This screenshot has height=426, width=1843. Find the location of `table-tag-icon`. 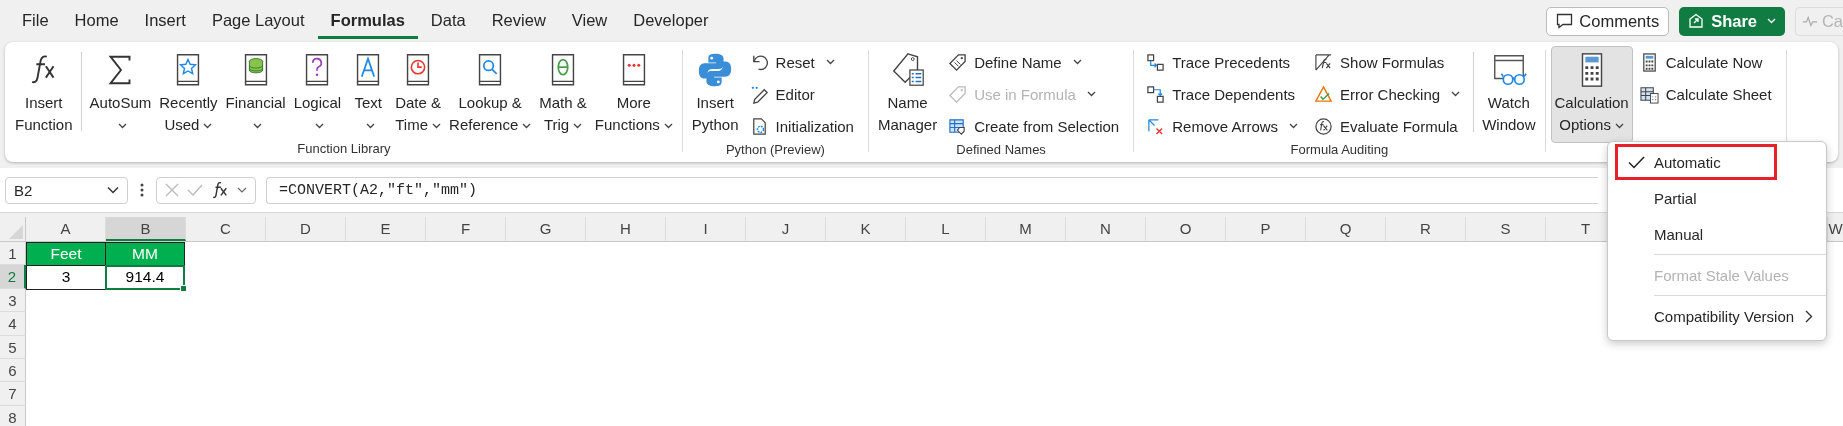

table-tag-icon is located at coordinates (958, 126).